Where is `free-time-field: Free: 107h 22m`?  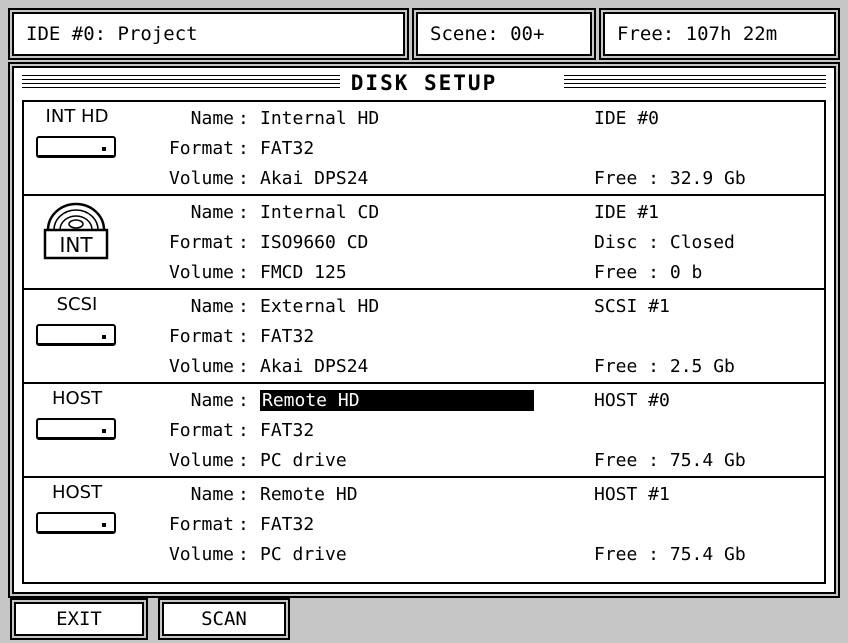
free-time-field: Free: 107h 22m is located at coordinates (719, 34).